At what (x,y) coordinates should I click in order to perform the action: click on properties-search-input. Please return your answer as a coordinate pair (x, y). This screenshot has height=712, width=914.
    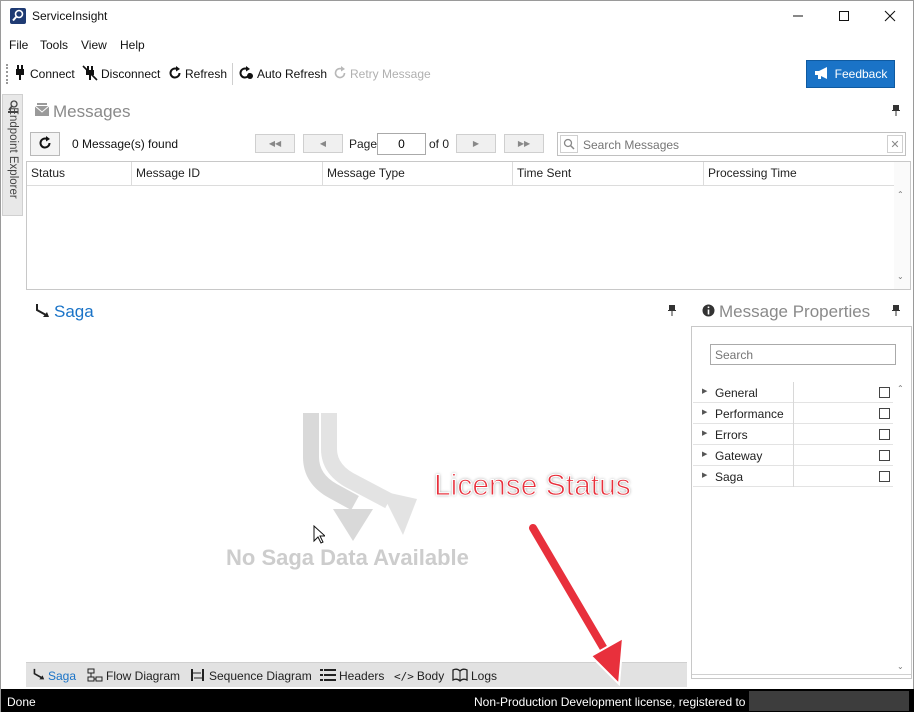
    Looking at the image, I should click on (803, 354).